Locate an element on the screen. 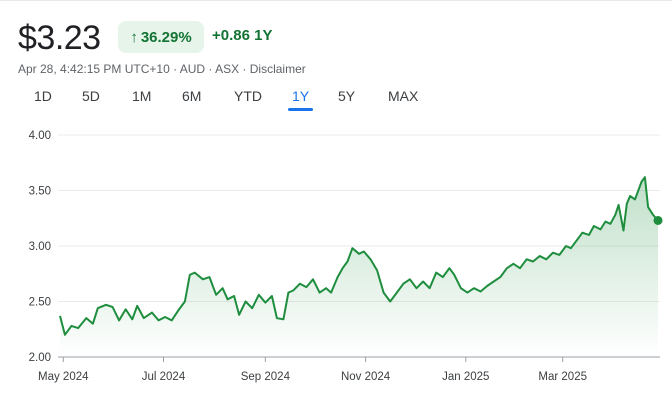  tab-5y: 5Y is located at coordinates (346, 96).